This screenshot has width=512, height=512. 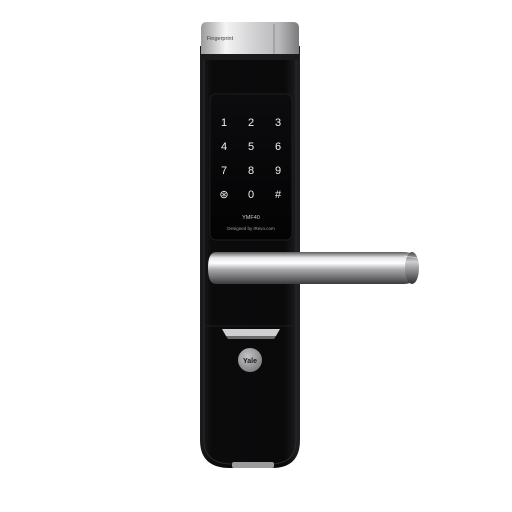 I want to click on keypad-key-2: 3, so click(x=278, y=123).